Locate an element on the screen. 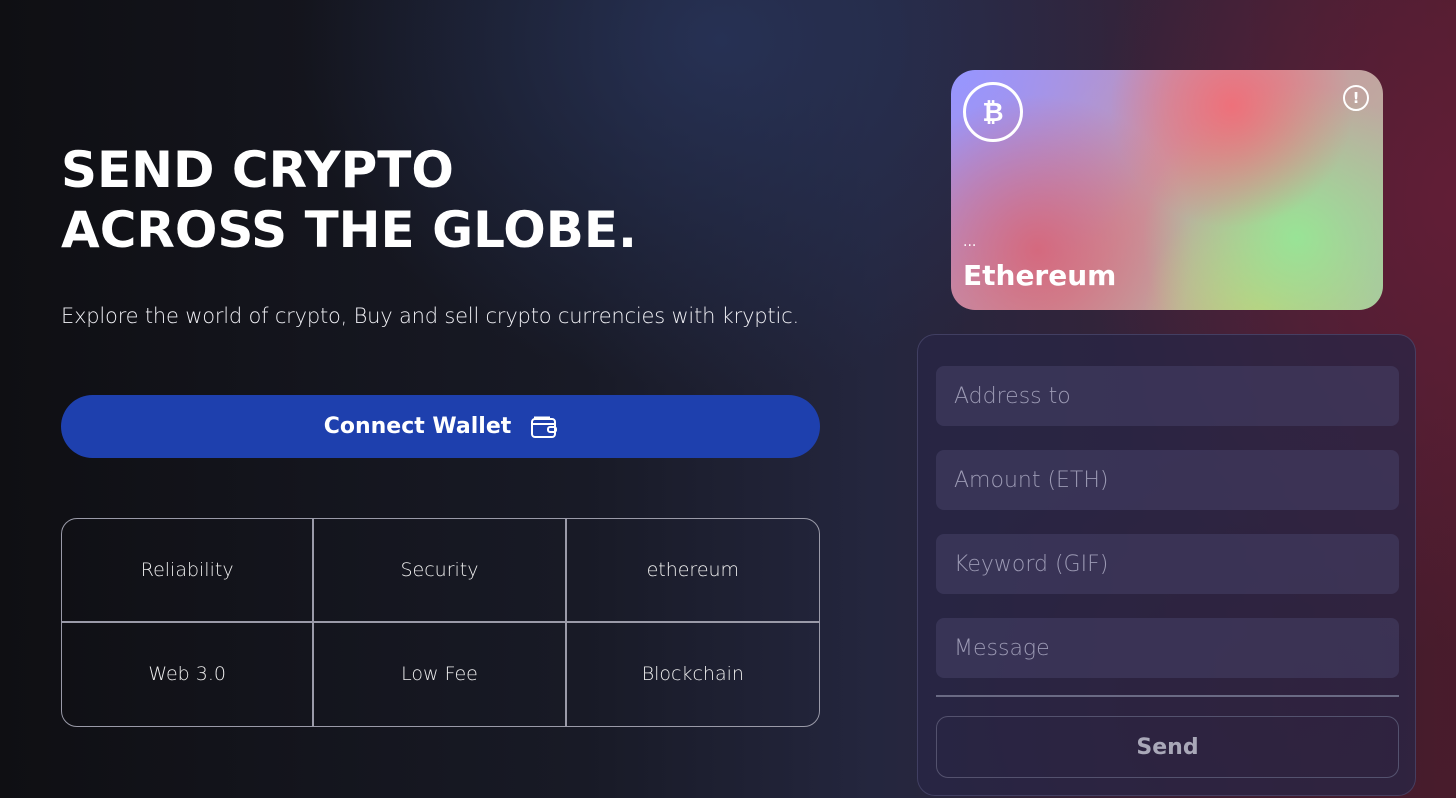 This screenshot has width=1456, height=798. feature-security: Security is located at coordinates (440, 571).